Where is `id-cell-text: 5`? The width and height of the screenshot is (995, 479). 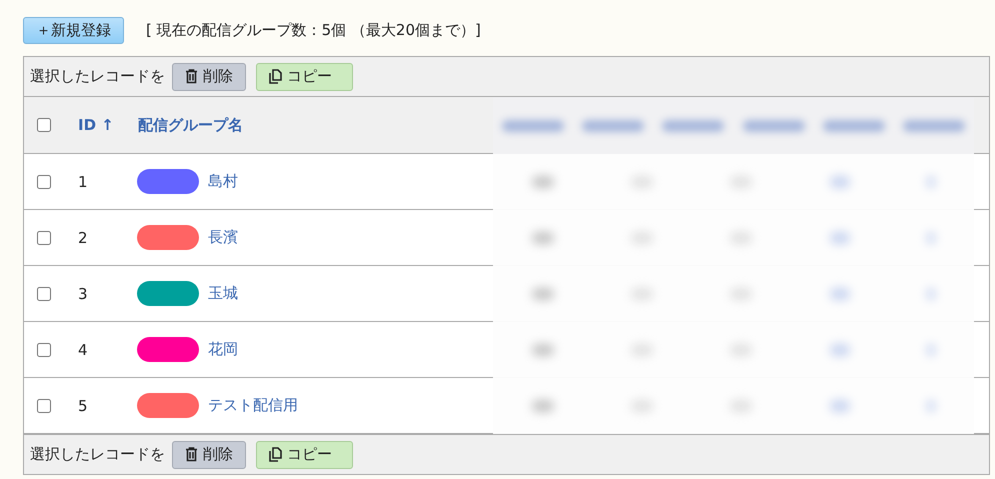
id-cell-text: 5 is located at coordinates (83, 405).